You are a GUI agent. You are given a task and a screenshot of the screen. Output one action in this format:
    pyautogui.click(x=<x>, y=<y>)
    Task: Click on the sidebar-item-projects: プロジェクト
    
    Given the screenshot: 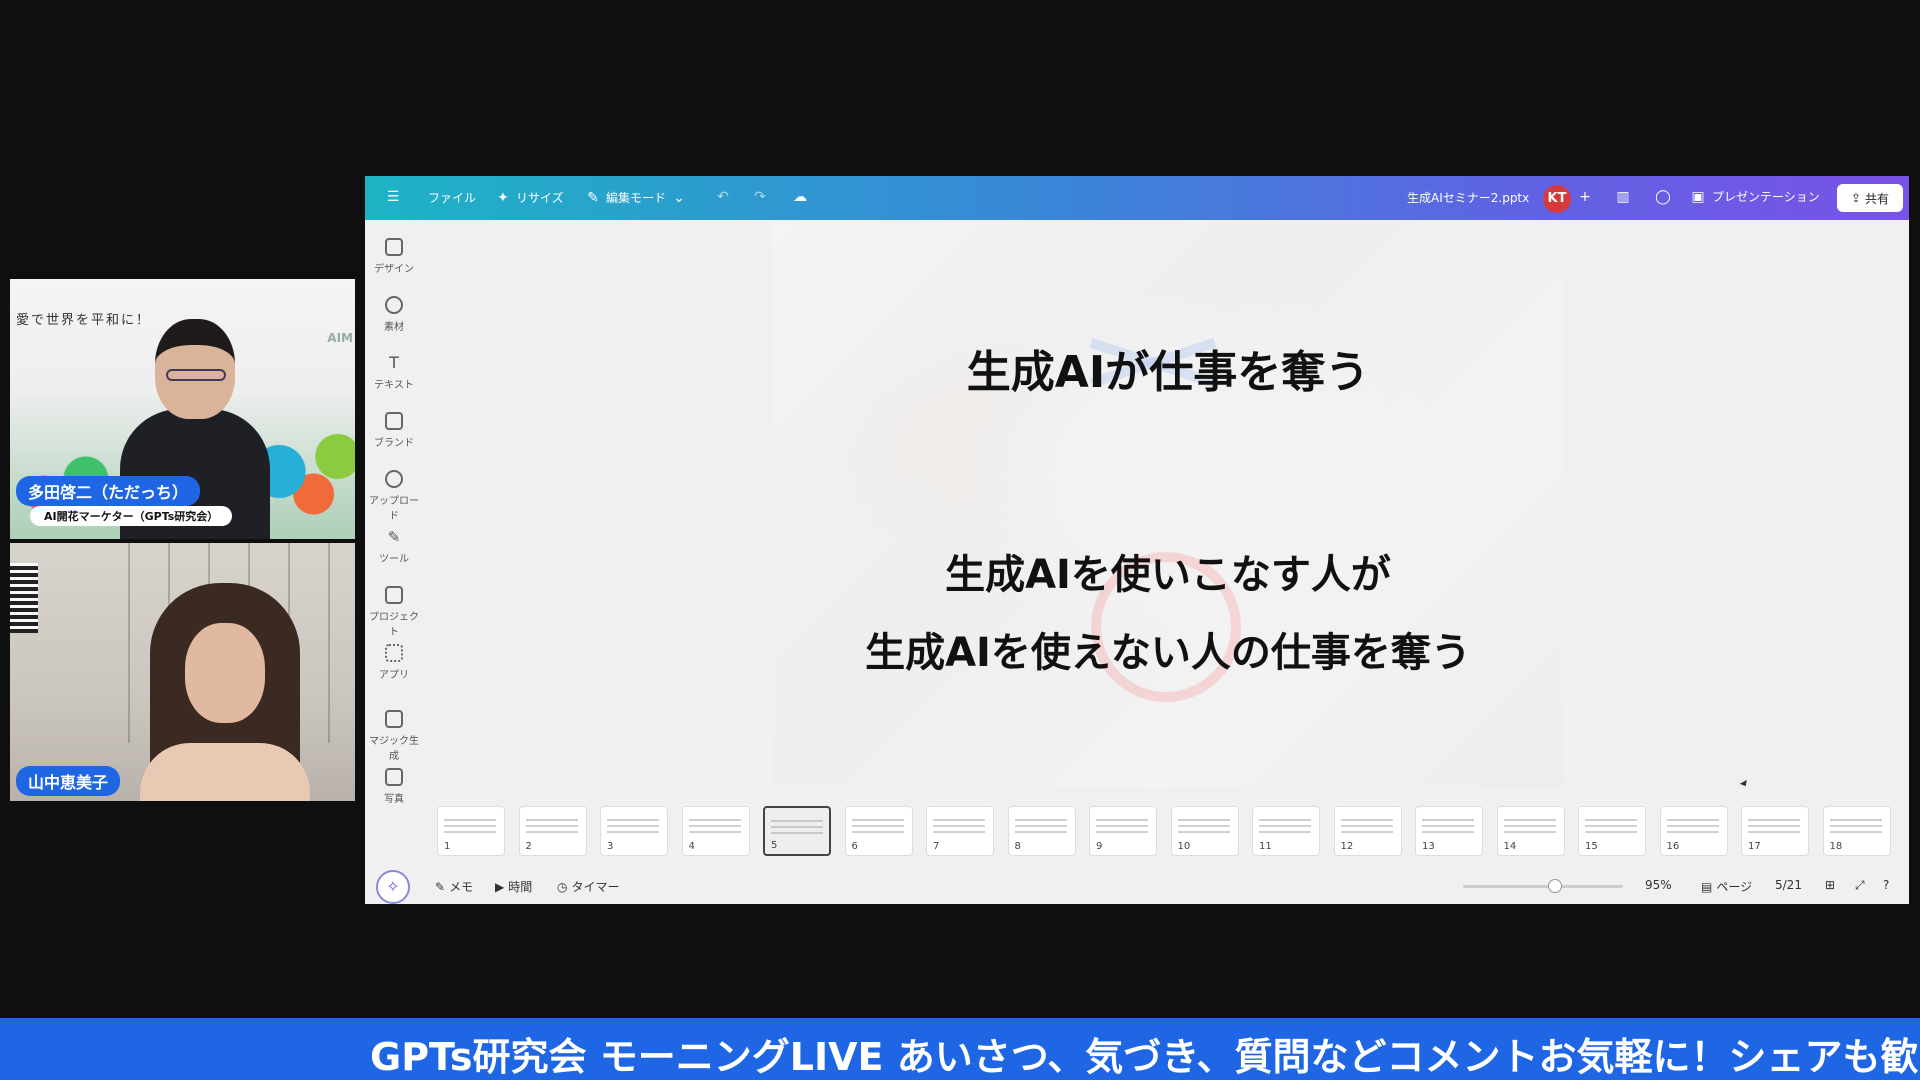 What is the action you would take?
    pyautogui.click(x=394, y=612)
    